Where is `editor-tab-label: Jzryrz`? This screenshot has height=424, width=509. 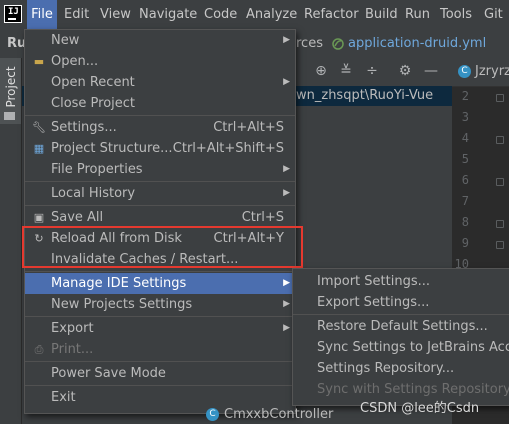
editor-tab-label: Jzryrz is located at coordinates (492, 71).